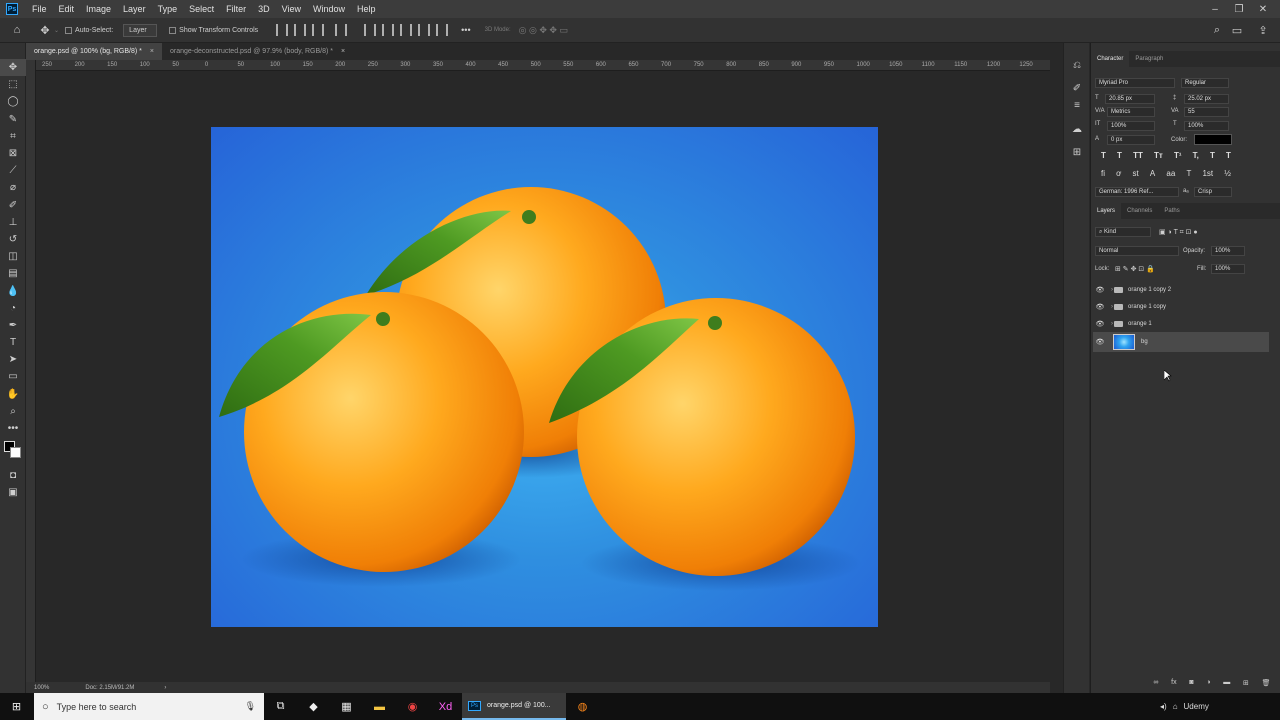 Image resolution: width=1280 pixels, height=720 pixels. What do you see at coordinates (140, 30) in the screenshot?
I see `auto-select-dropdown: Layer` at bounding box center [140, 30].